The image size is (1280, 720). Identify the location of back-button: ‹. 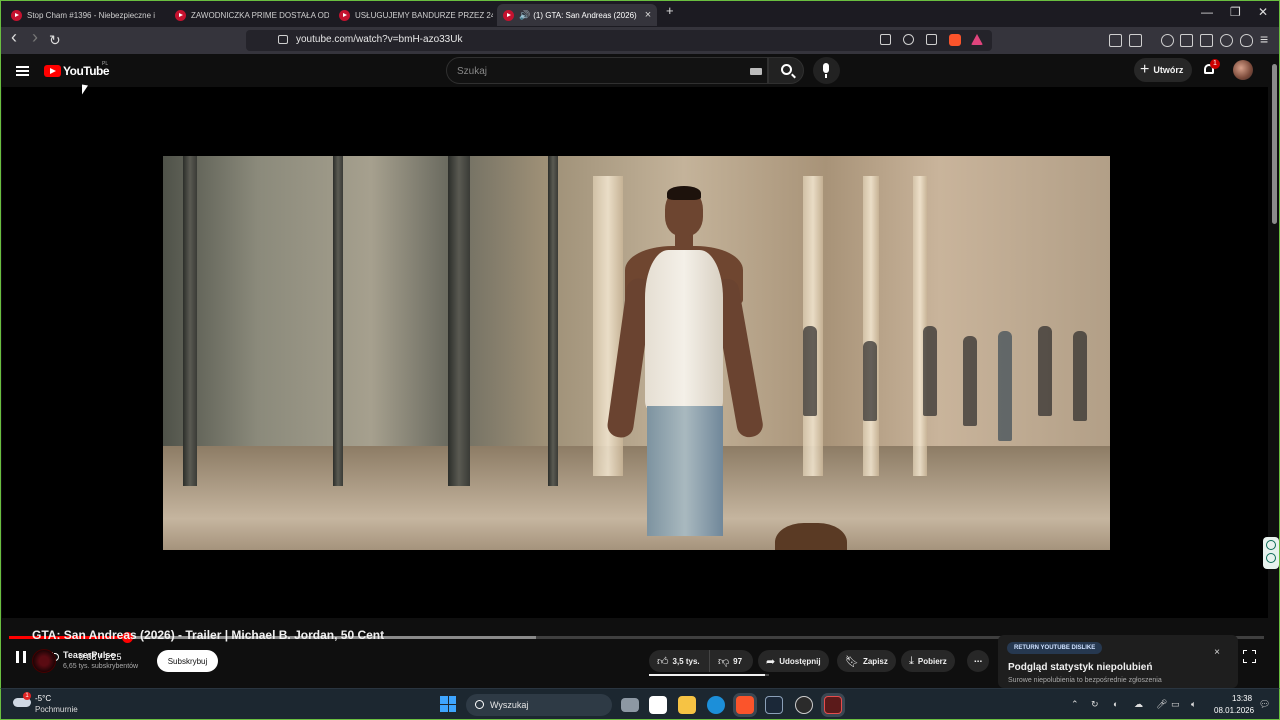
(14, 37).